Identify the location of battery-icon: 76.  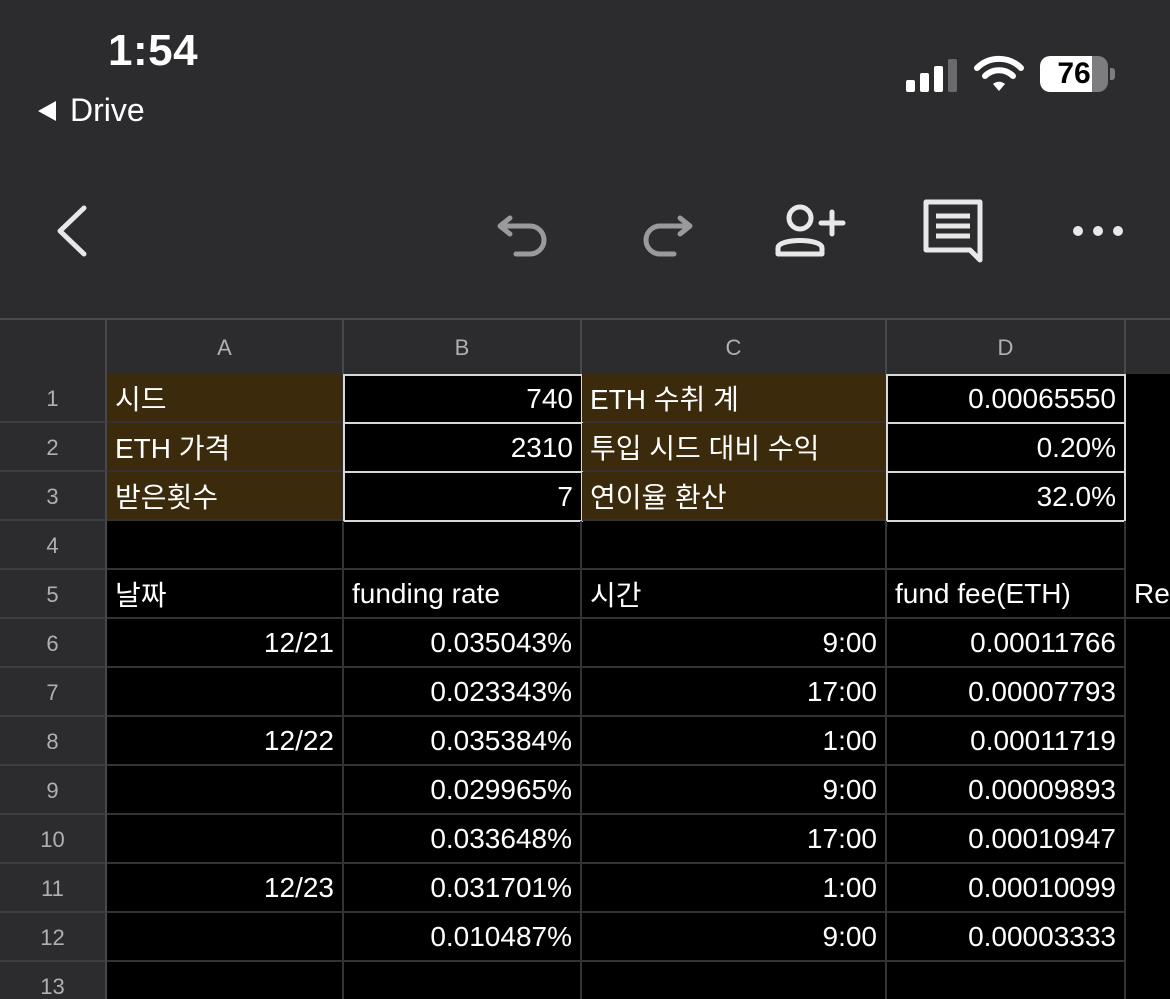
(1074, 74).